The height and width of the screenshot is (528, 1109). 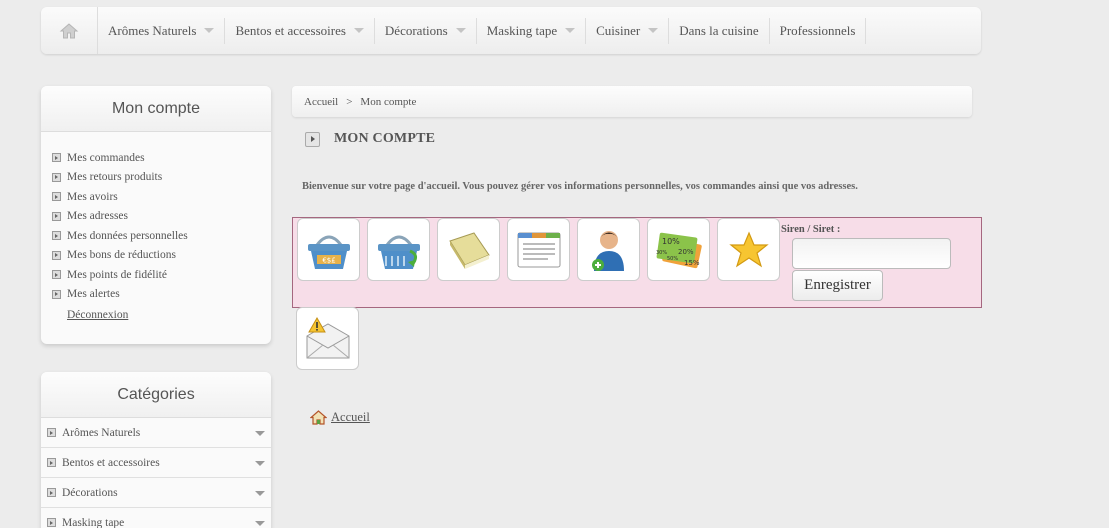 What do you see at coordinates (692, 263) in the screenshot?
I see `svg-text: 15%` at bounding box center [692, 263].